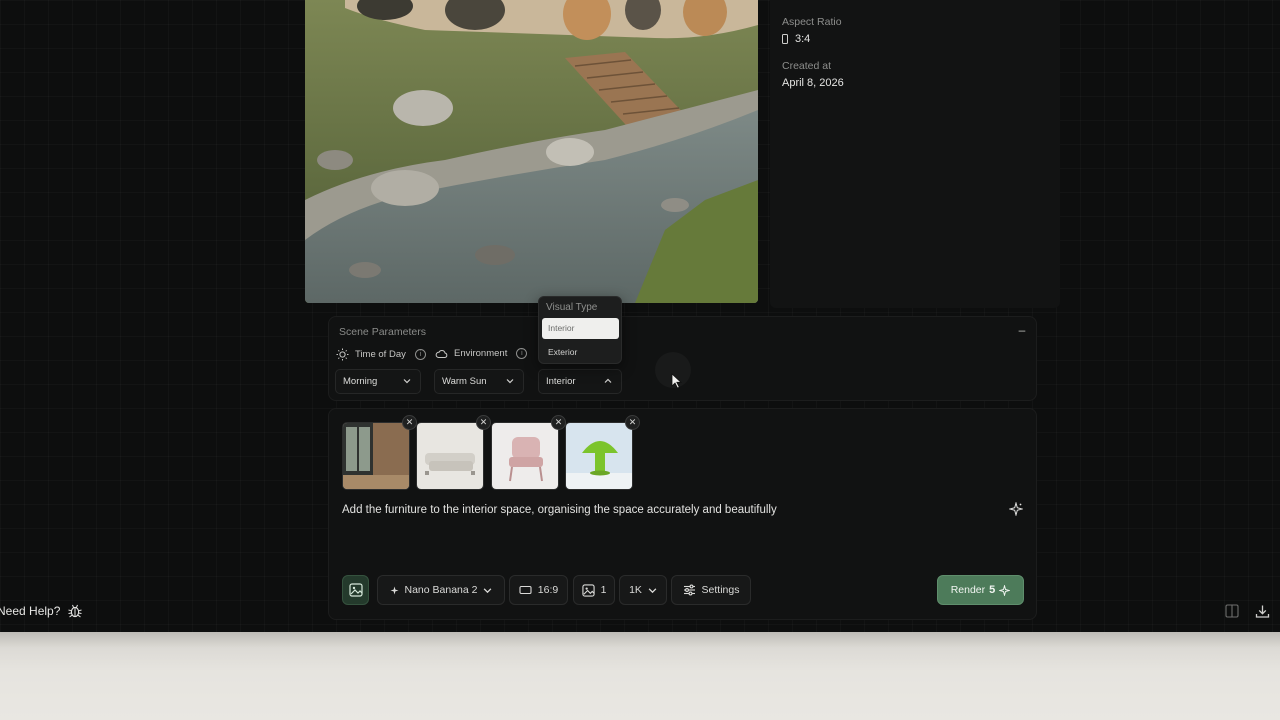  Describe the element at coordinates (813, 83) in the screenshot. I see `created-at-value: April 8, 2026` at that location.